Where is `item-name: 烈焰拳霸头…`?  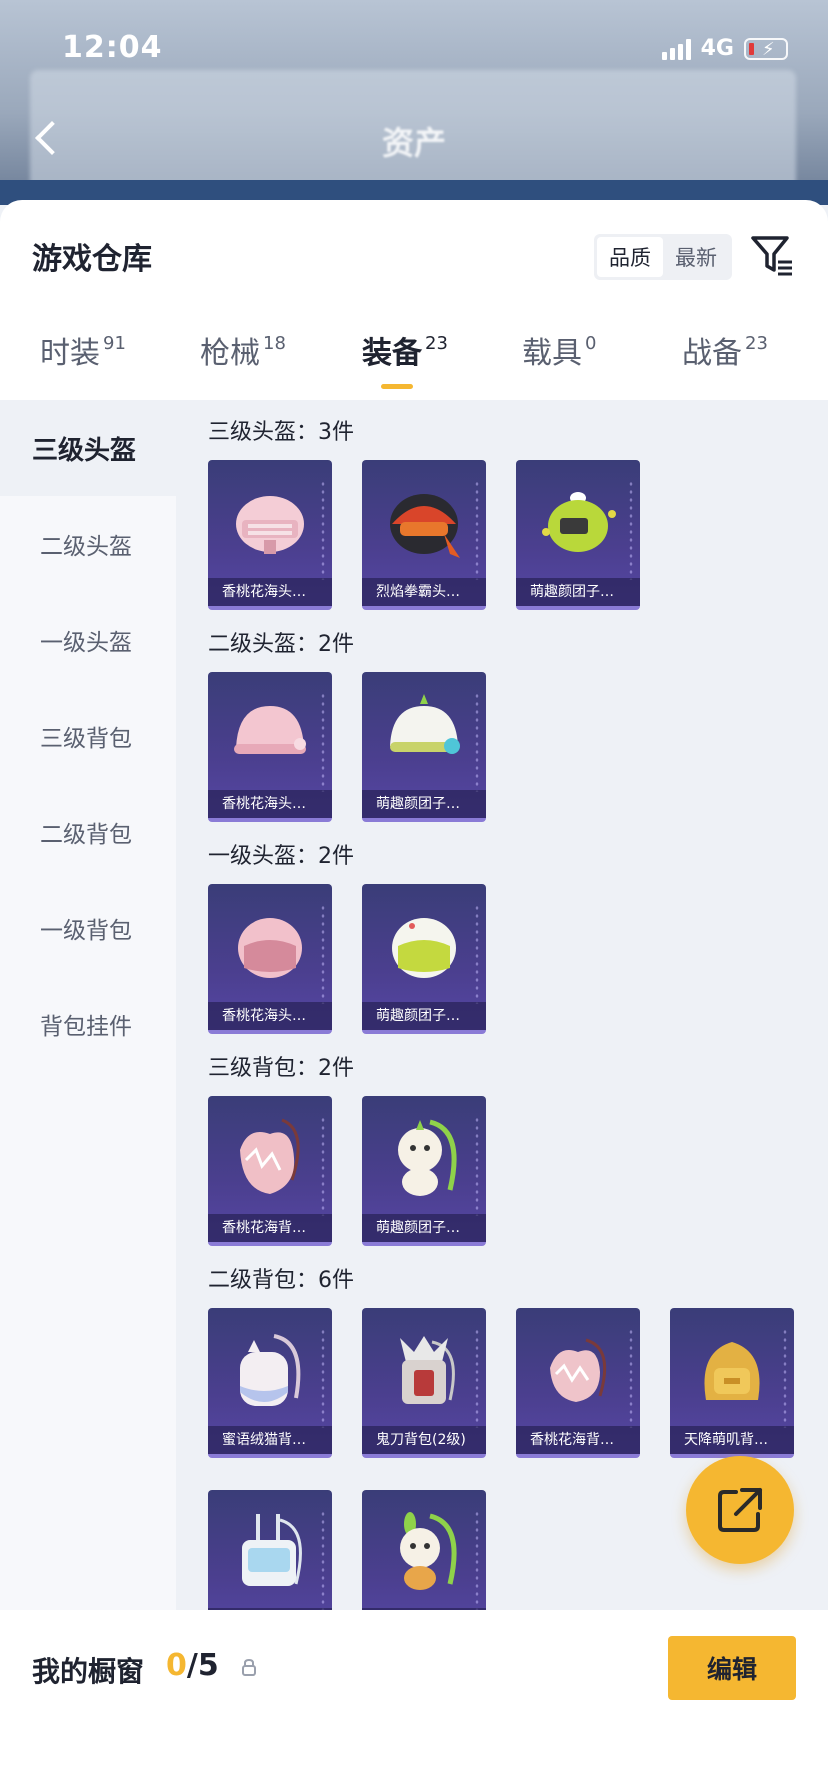
item-name: 烈焰拳霸头… is located at coordinates (424, 592).